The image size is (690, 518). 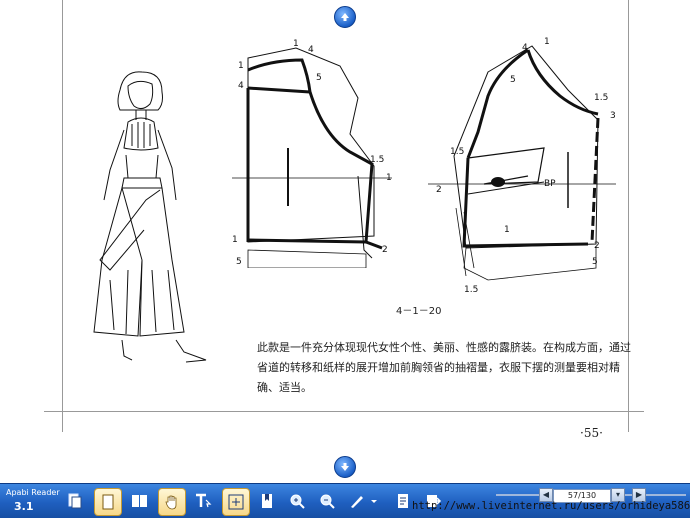 What do you see at coordinates (239, 262) in the screenshot?
I see `back-label-5b: 5` at bounding box center [239, 262].